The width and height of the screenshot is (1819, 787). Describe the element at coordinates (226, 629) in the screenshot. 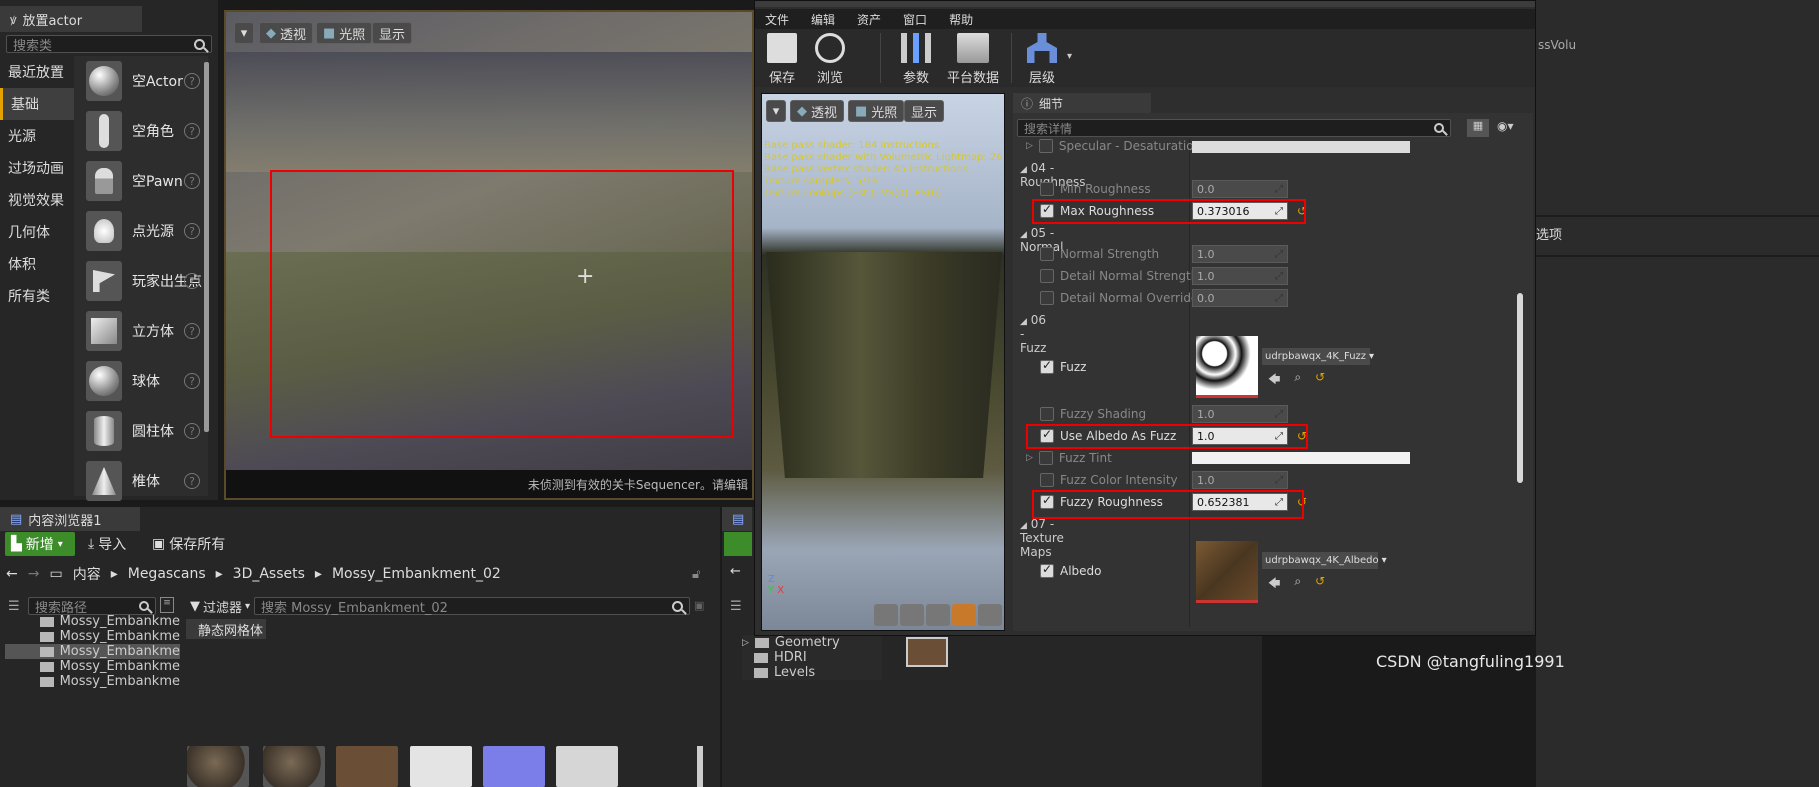

I see `filter-chip-static-mesh: 静态网格体` at that location.